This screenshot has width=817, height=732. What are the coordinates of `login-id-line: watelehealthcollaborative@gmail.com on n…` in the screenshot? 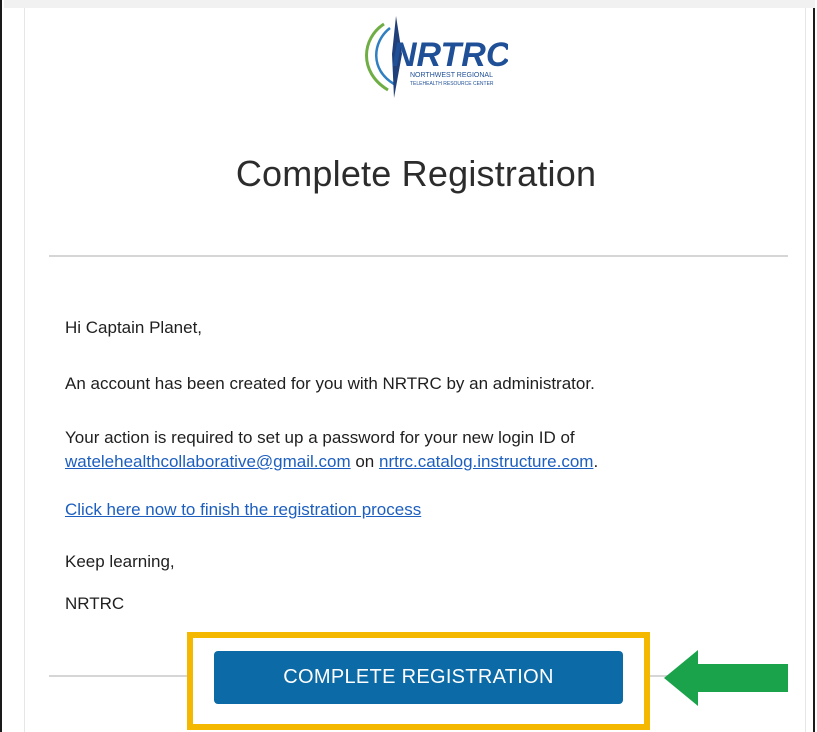 It's located at (331, 462).